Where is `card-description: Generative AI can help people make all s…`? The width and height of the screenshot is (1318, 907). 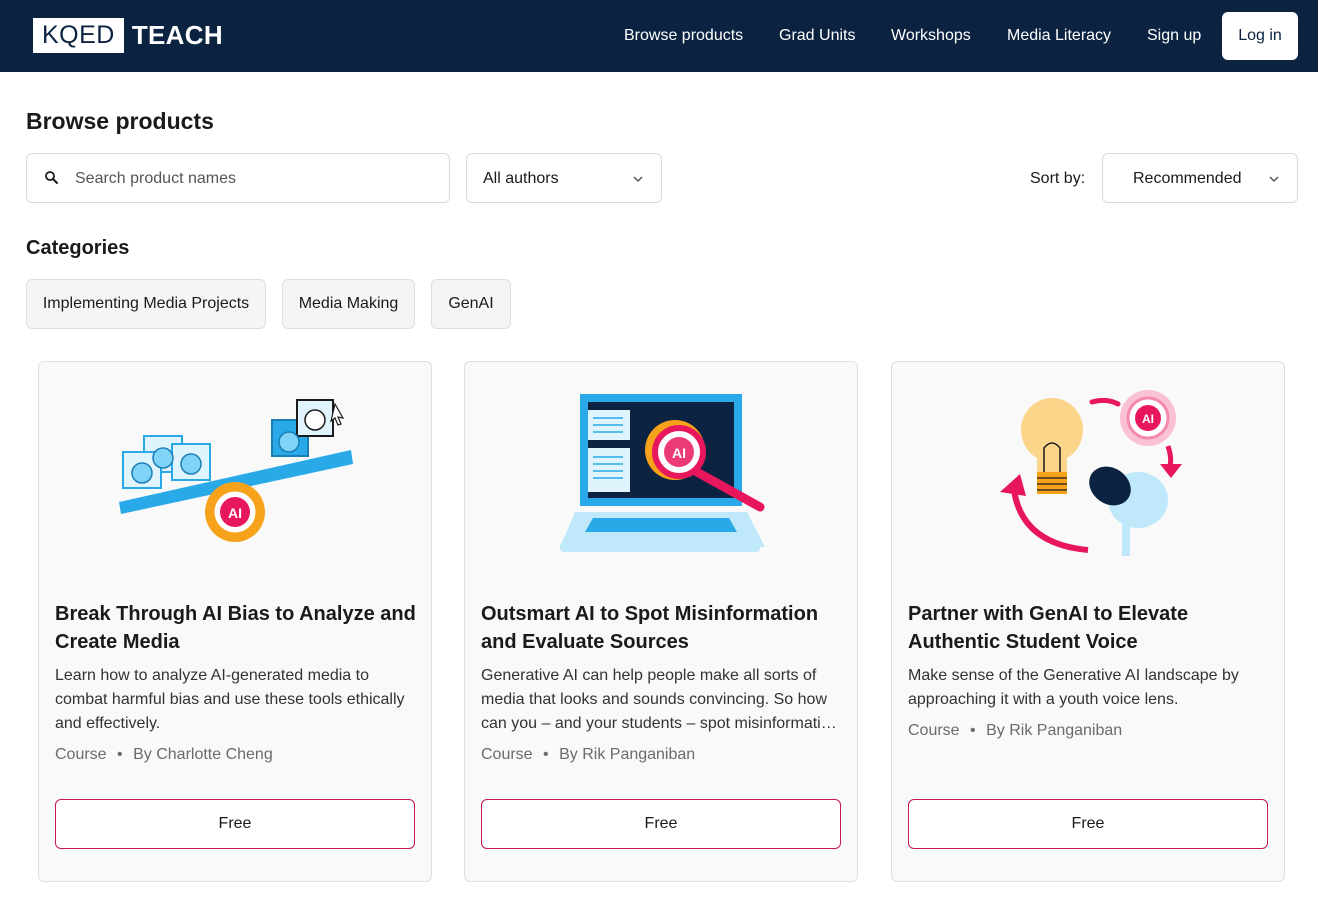
card-description: Generative AI can help people make all s… is located at coordinates (660, 699).